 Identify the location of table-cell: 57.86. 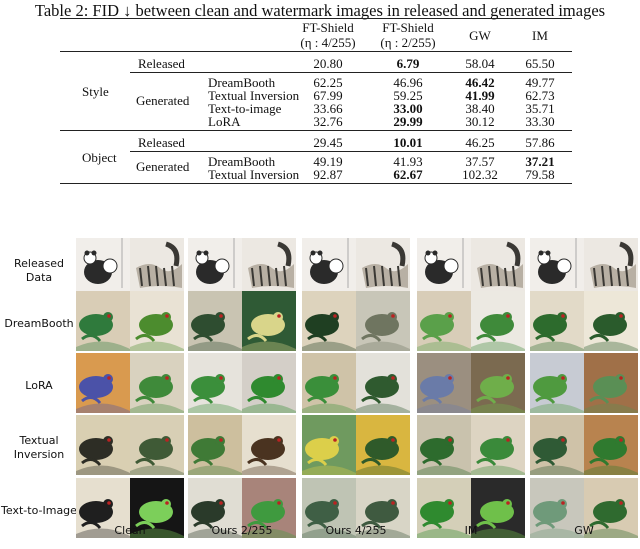
(540, 142).